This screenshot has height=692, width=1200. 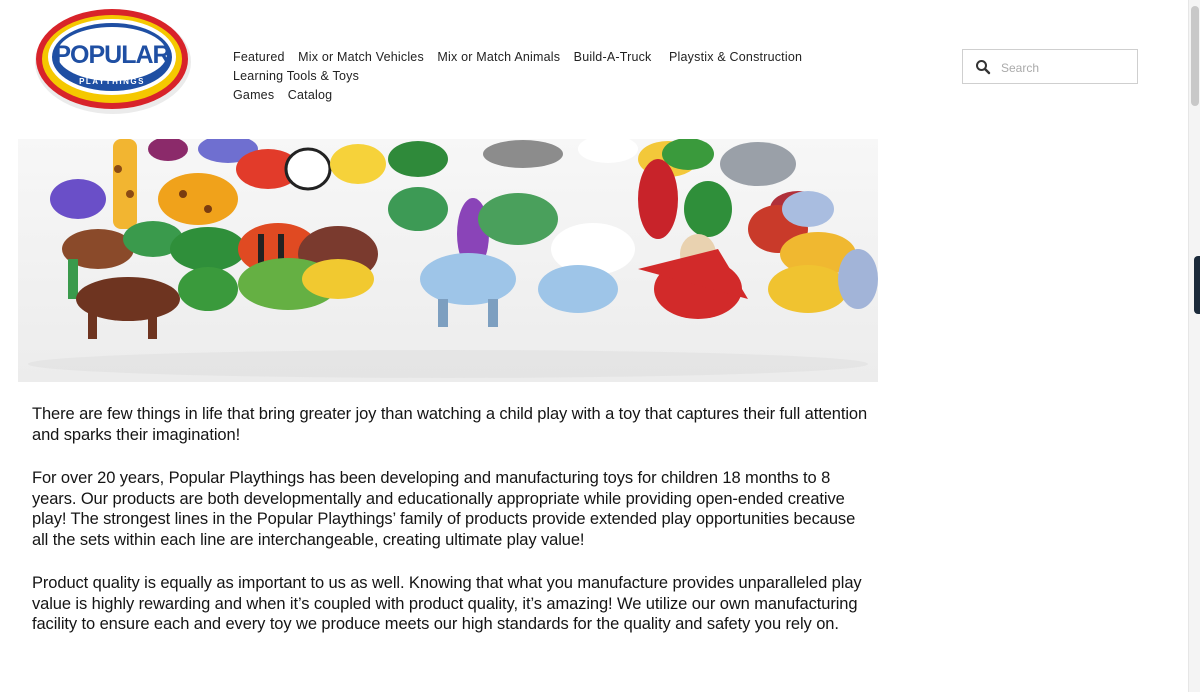 What do you see at coordinates (310, 95) in the screenshot?
I see `nav-item-catalog: Catalog` at bounding box center [310, 95].